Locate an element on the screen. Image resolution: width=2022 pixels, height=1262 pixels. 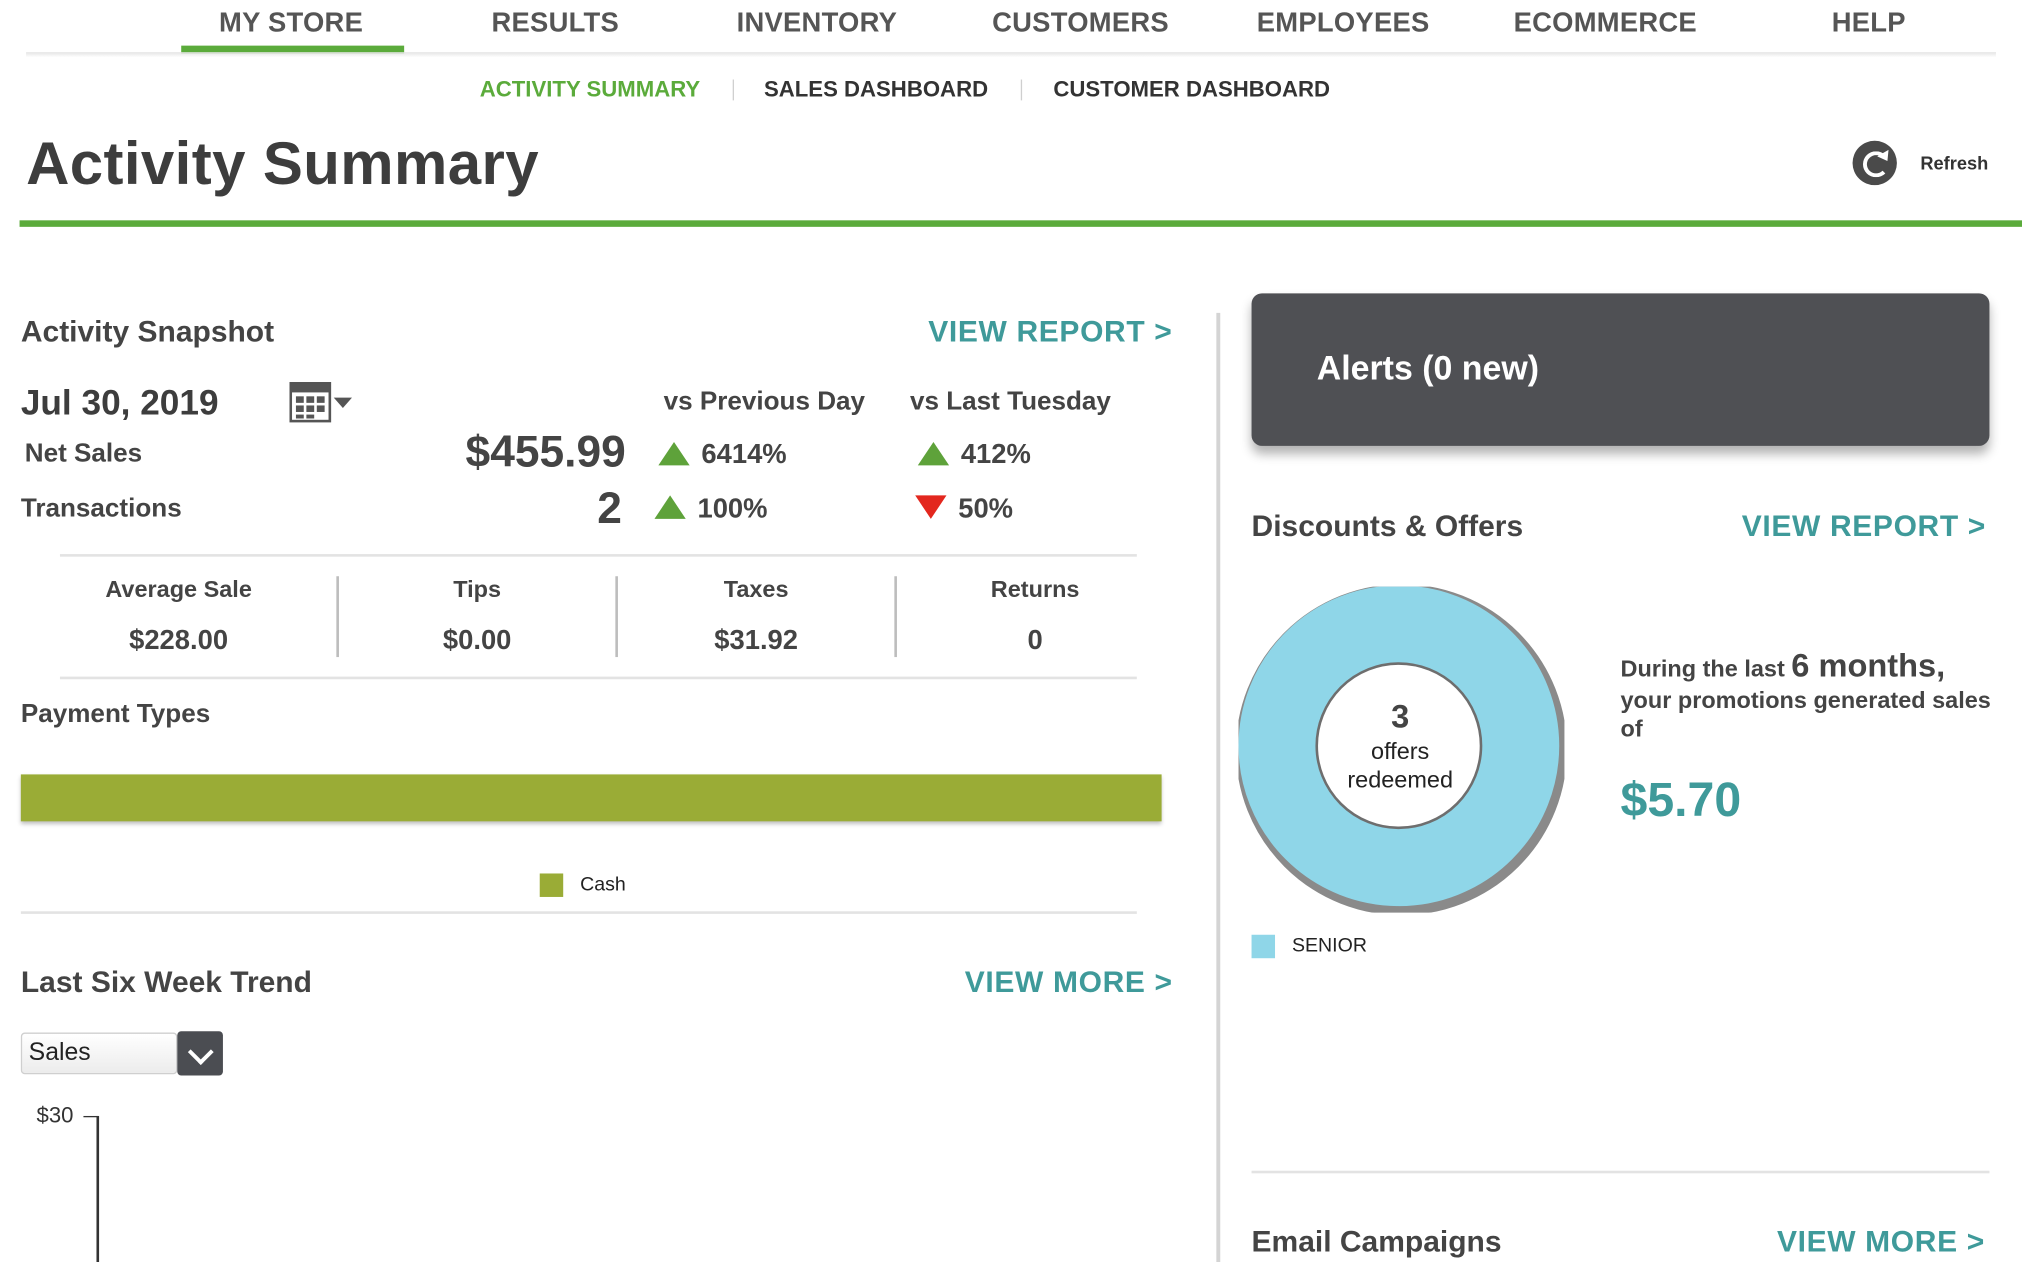
promo-amount: $5.70 is located at coordinates (1681, 800).